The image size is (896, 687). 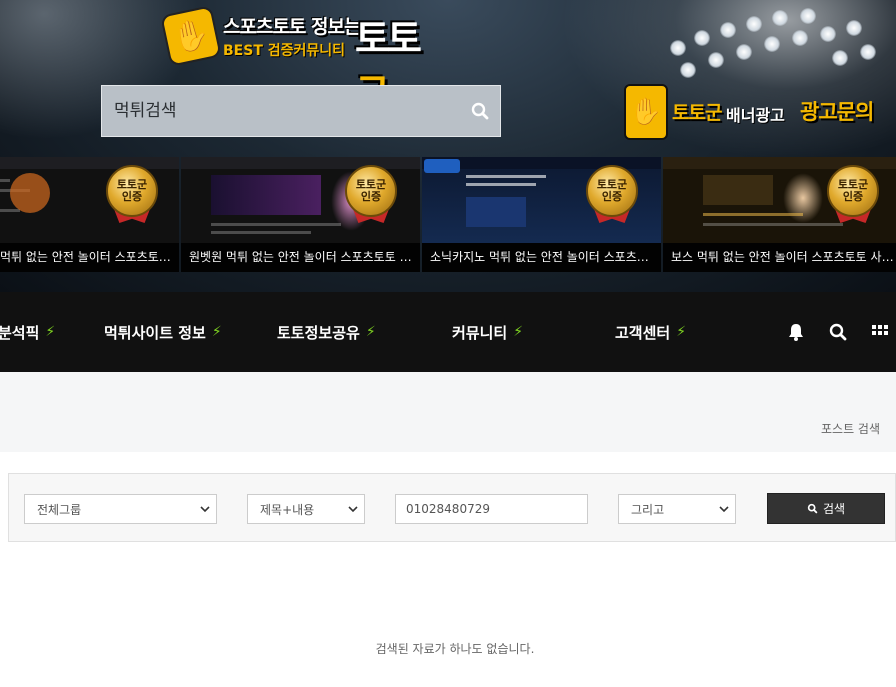 I want to click on partner-banner-2: 토토군 인증 원벳원 먹튀 없는 안전 놀이터 스포츠토토 사이트, so click(x=300, y=214).